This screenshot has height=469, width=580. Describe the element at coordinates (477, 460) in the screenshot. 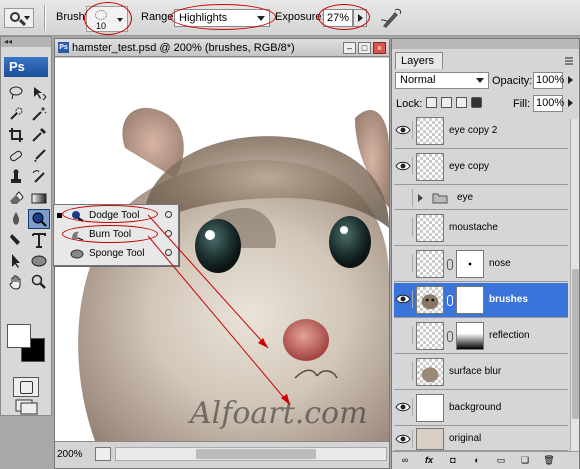

I see `adjustment-layer-button: ◐` at that location.